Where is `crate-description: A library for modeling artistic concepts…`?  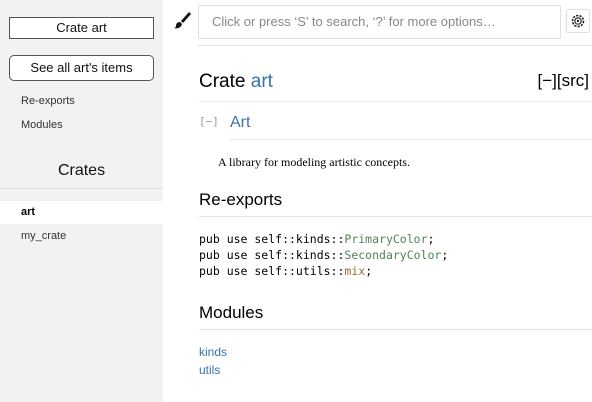 crate-description: A library for modeling artistic concepts… is located at coordinates (314, 162).